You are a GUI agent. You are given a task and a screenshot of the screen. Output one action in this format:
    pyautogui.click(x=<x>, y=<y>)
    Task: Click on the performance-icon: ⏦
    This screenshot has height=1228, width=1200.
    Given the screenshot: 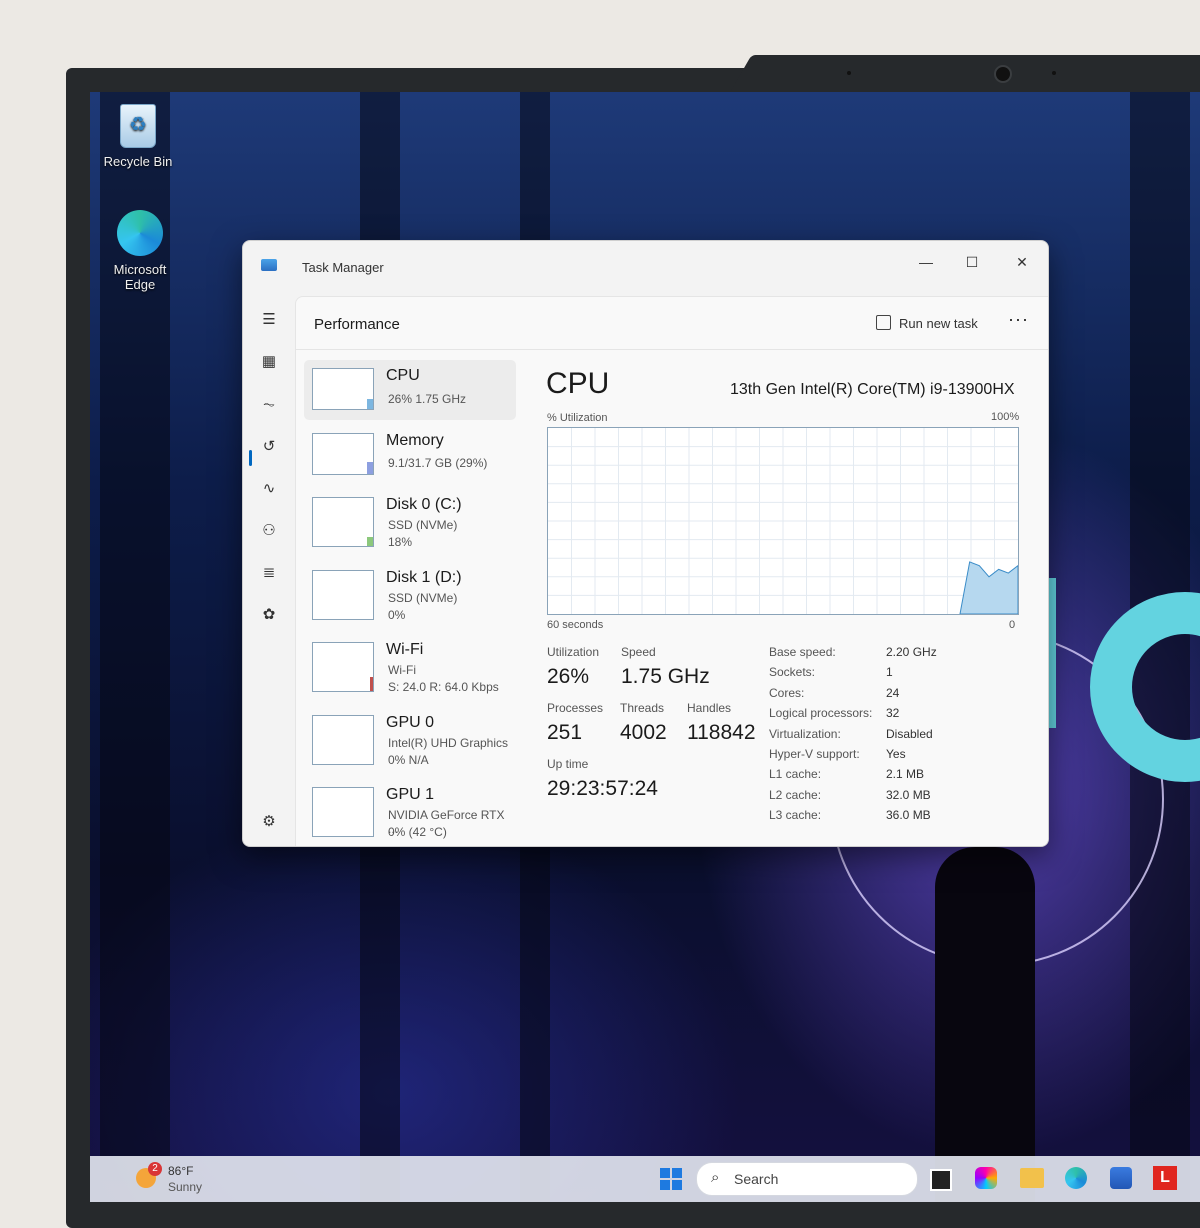 What is the action you would take?
    pyautogui.click(x=269, y=405)
    